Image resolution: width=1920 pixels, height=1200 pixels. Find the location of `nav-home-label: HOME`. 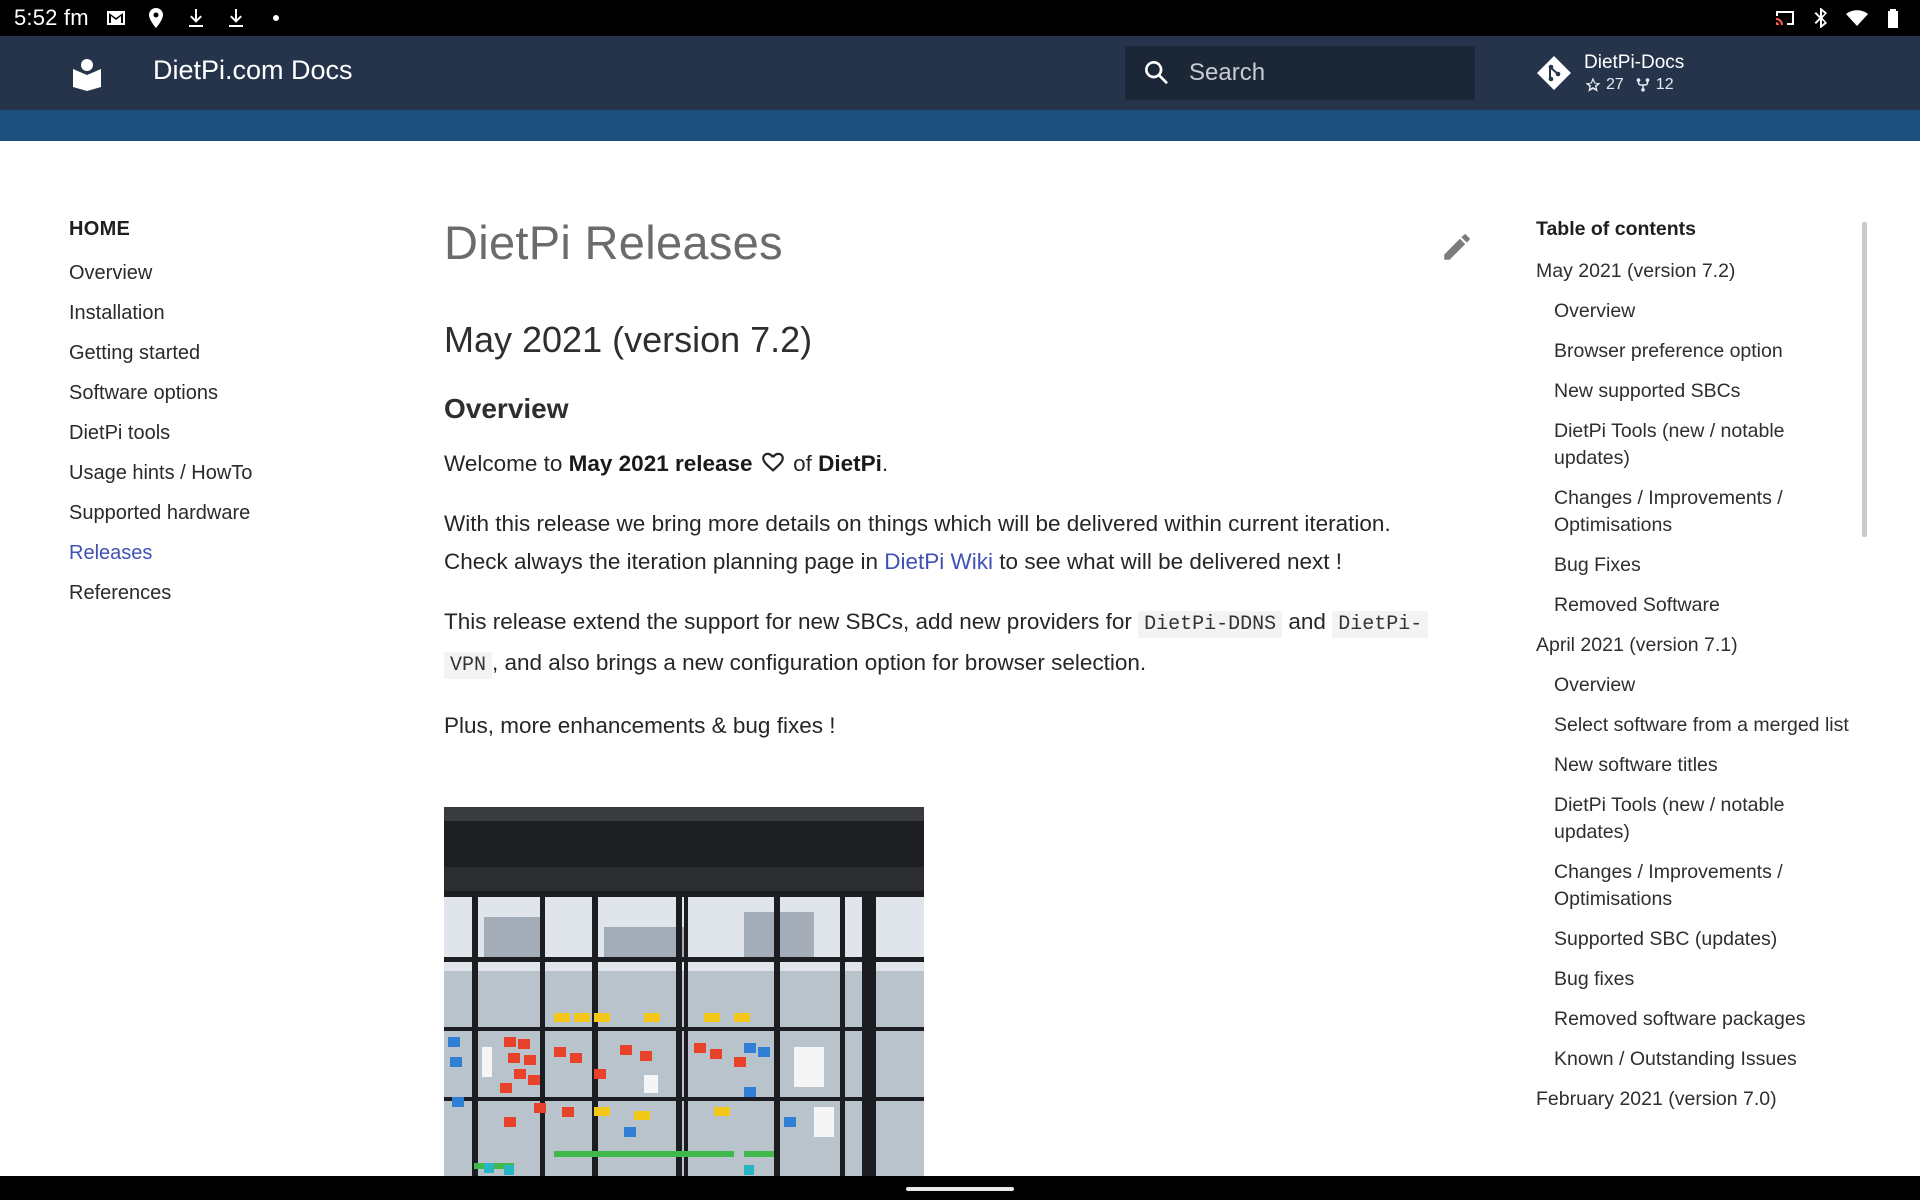

nav-home-label: HOME is located at coordinates (229, 233).